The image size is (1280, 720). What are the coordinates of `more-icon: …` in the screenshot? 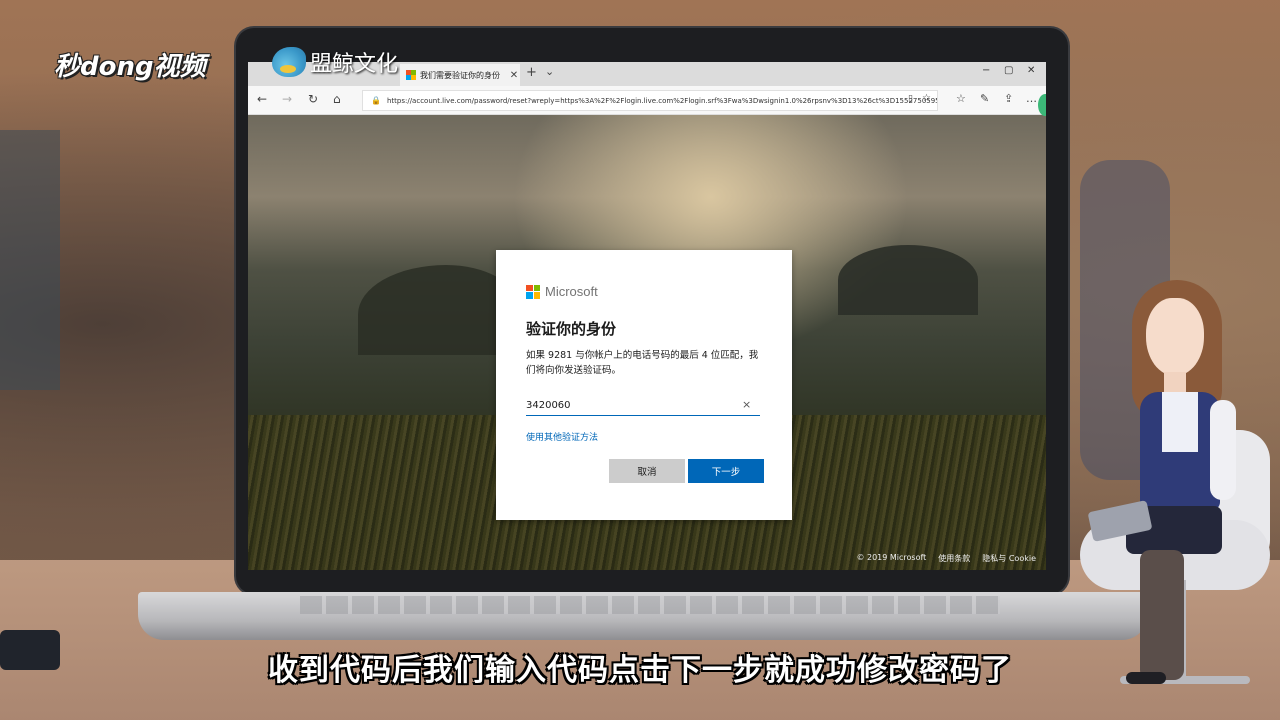 It's located at (1031, 98).